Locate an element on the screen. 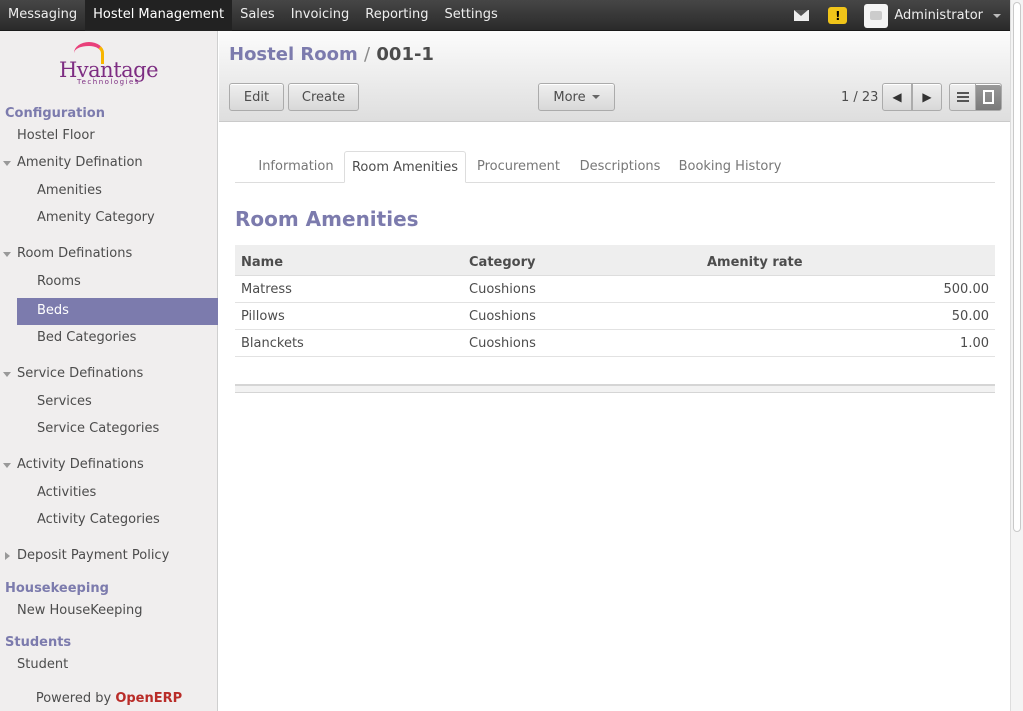 The height and width of the screenshot is (711, 1023). cell-rate: 500.00 is located at coordinates (966, 289).